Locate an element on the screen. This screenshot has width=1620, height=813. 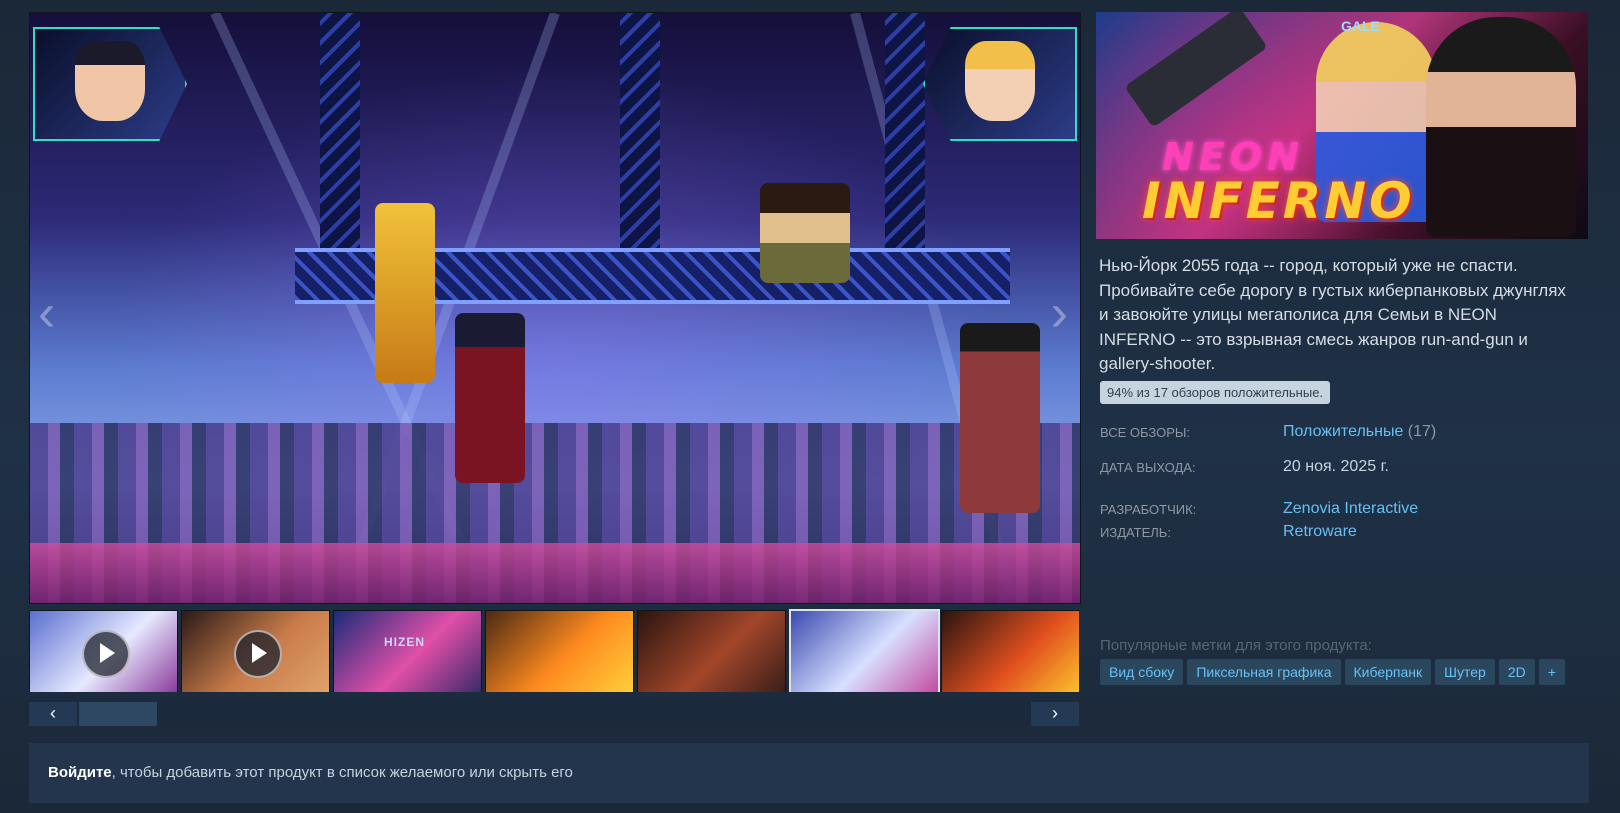
player-portrait is located at coordinates (110, 84).